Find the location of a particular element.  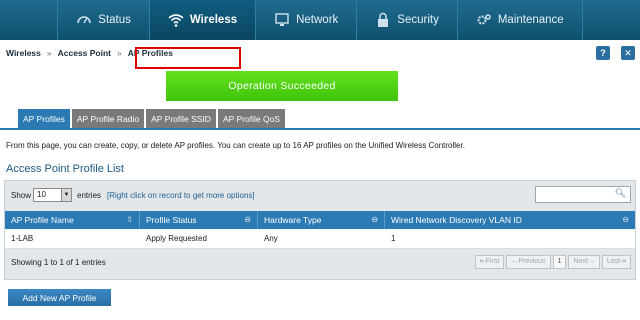

tab-ap-profiles: AP Profiles is located at coordinates (44, 119).